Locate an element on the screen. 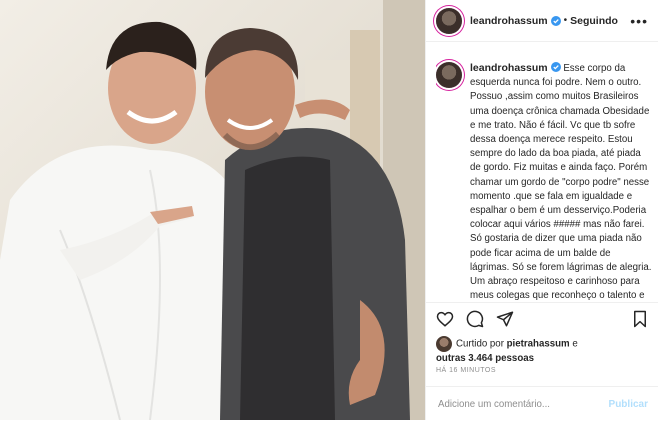  follow-status-button: Seguindo is located at coordinates (594, 21).